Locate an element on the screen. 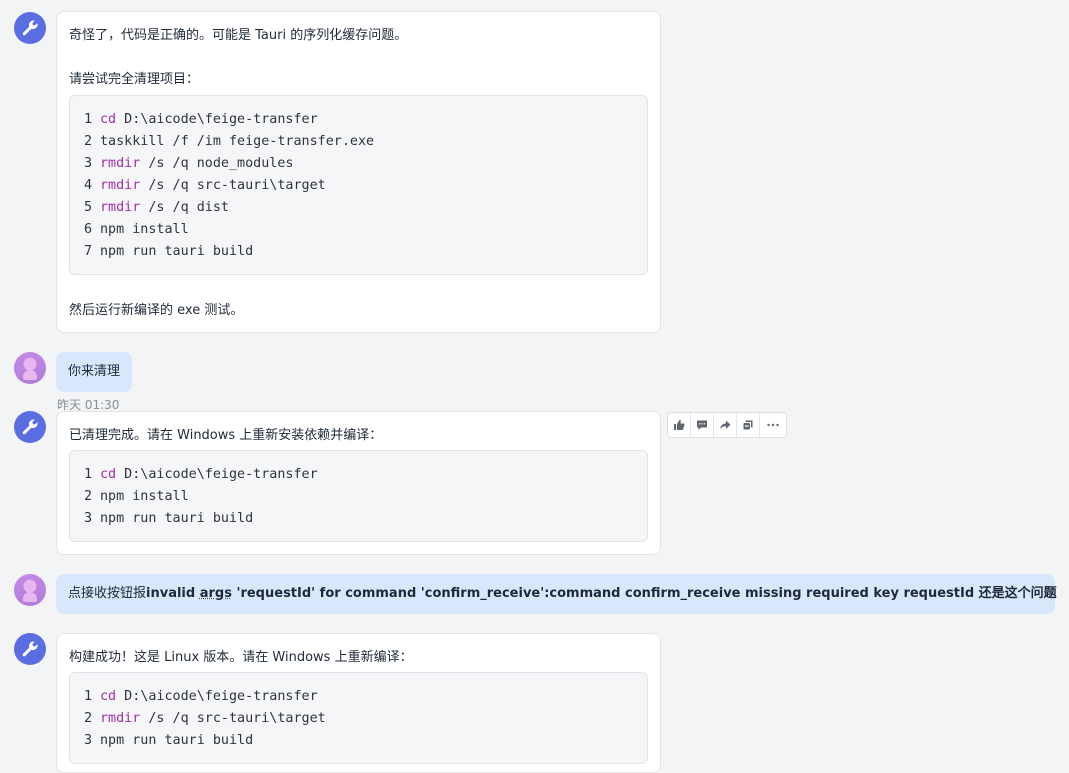 The image size is (1069, 773). code-line: 5 rmdir /s /q dist is located at coordinates (358, 208).